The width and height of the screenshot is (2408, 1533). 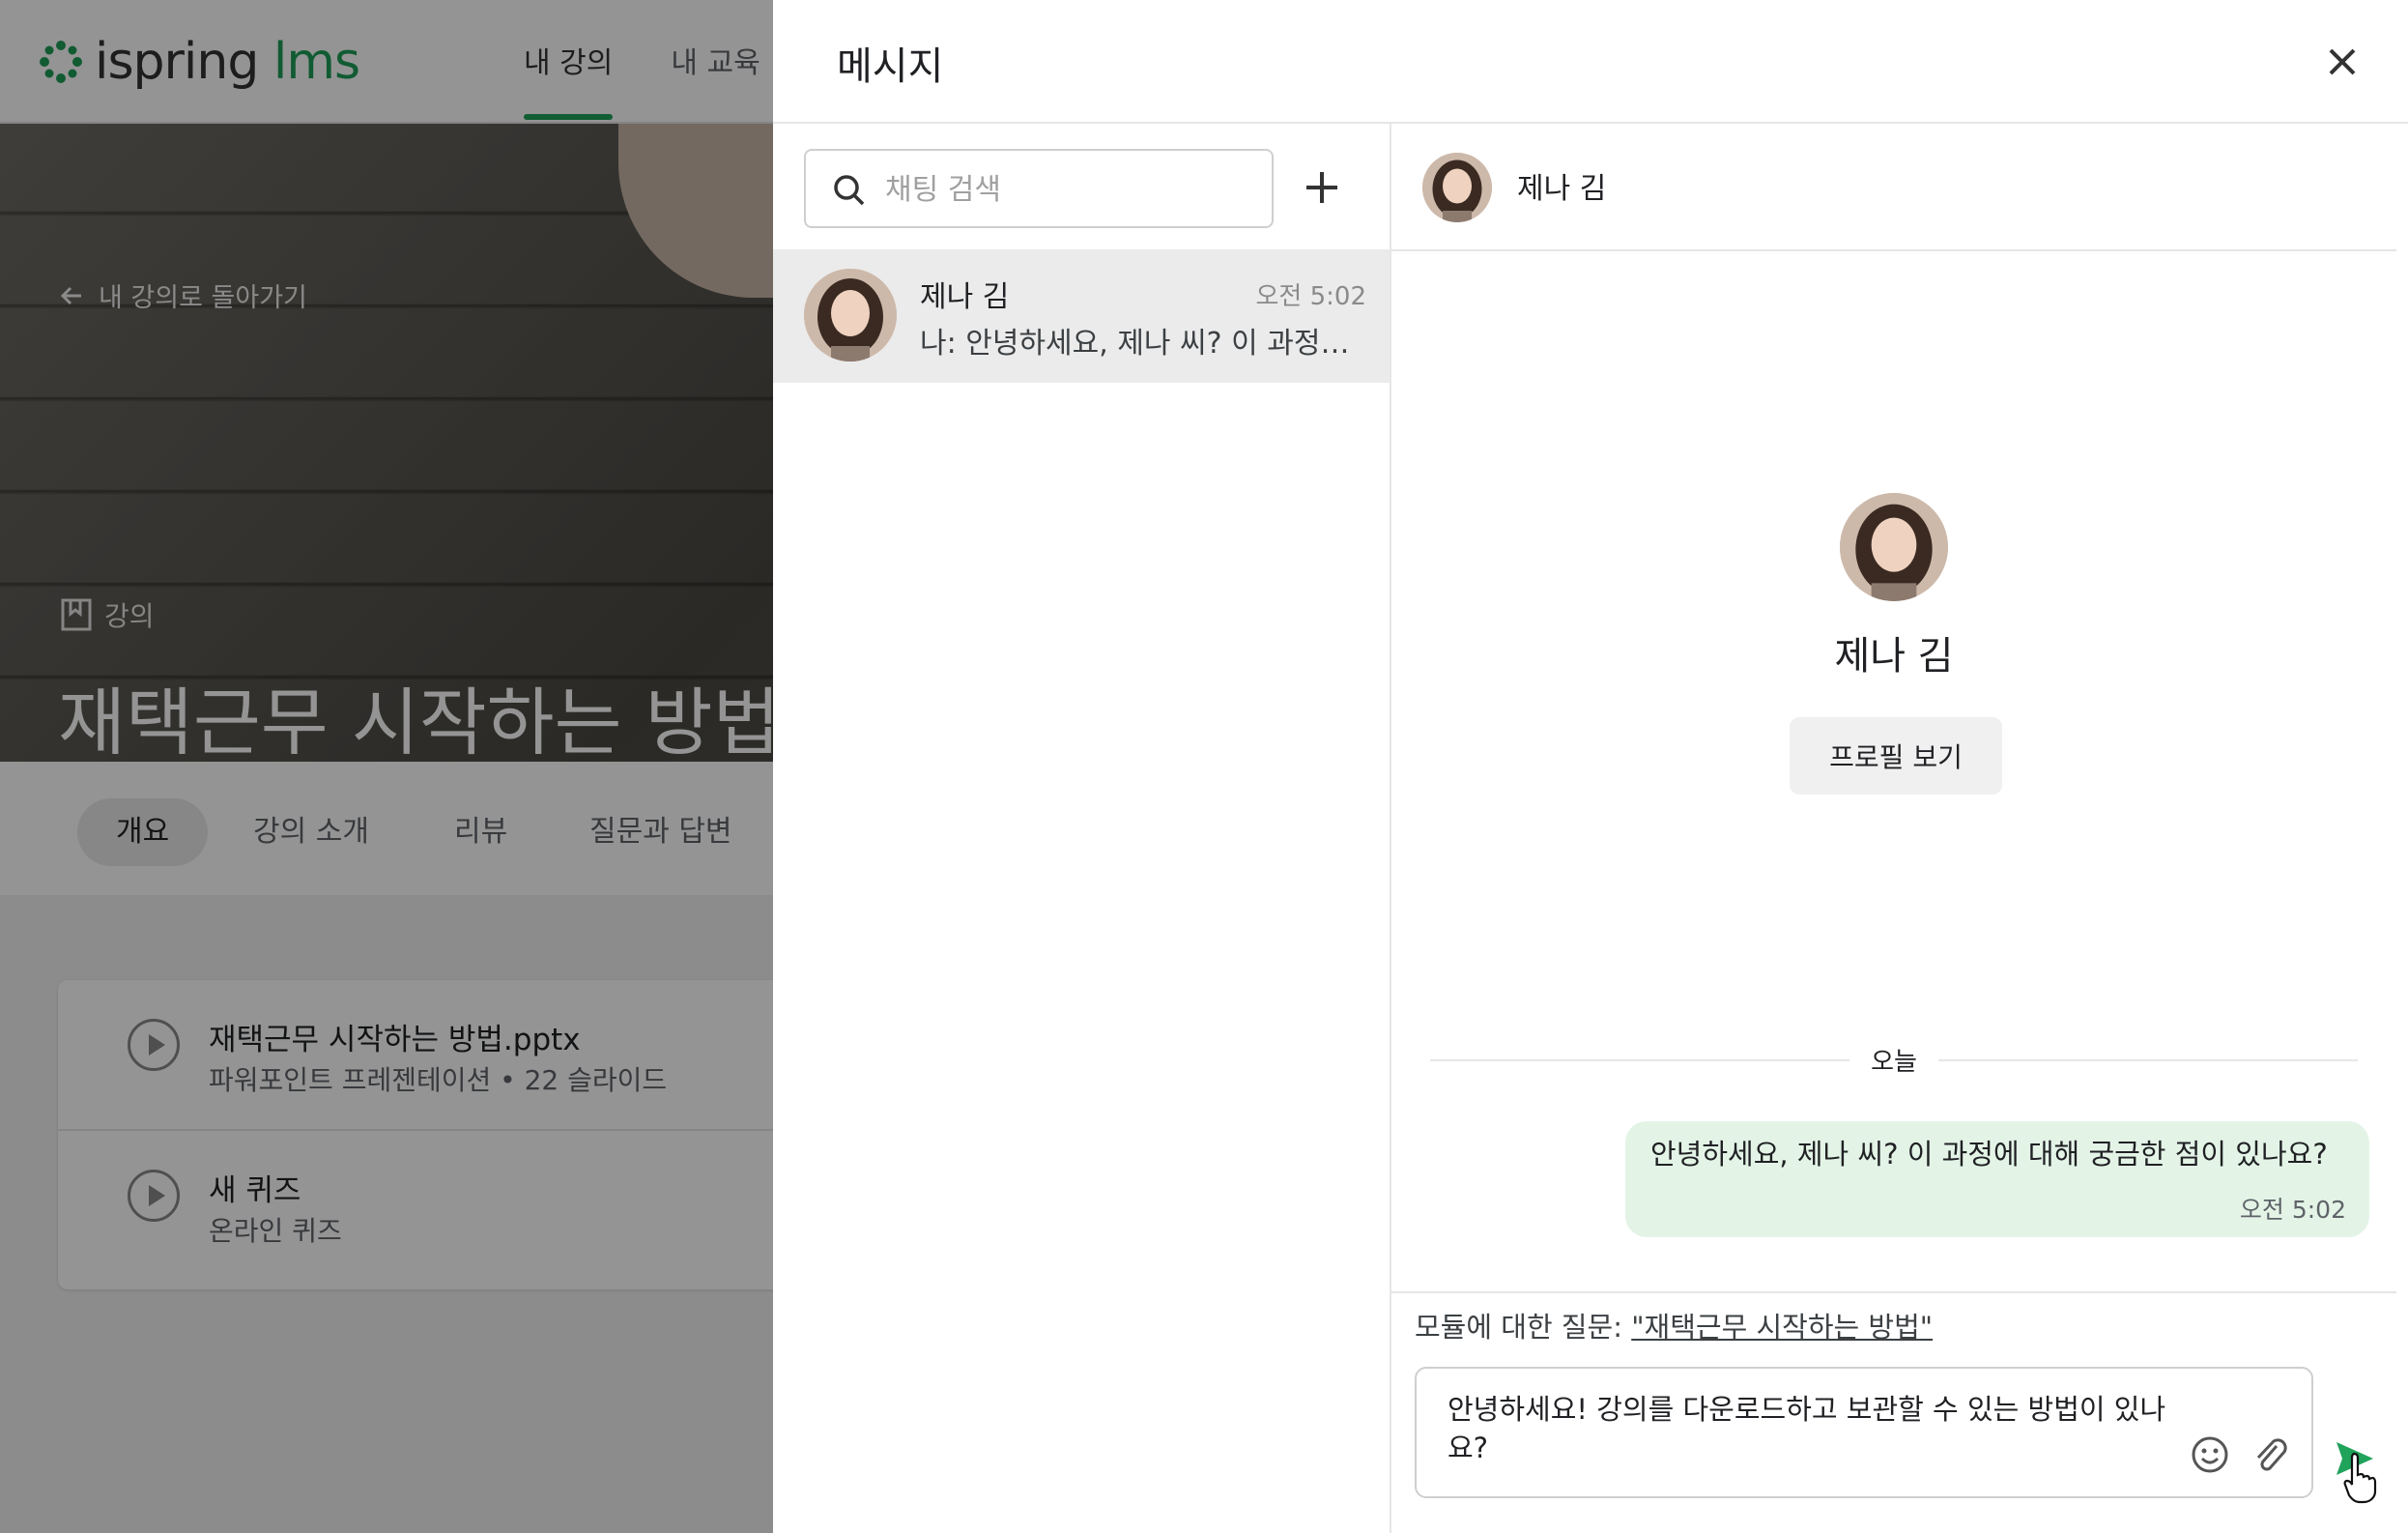 I want to click on search-icon, so click(x=849, y=190).